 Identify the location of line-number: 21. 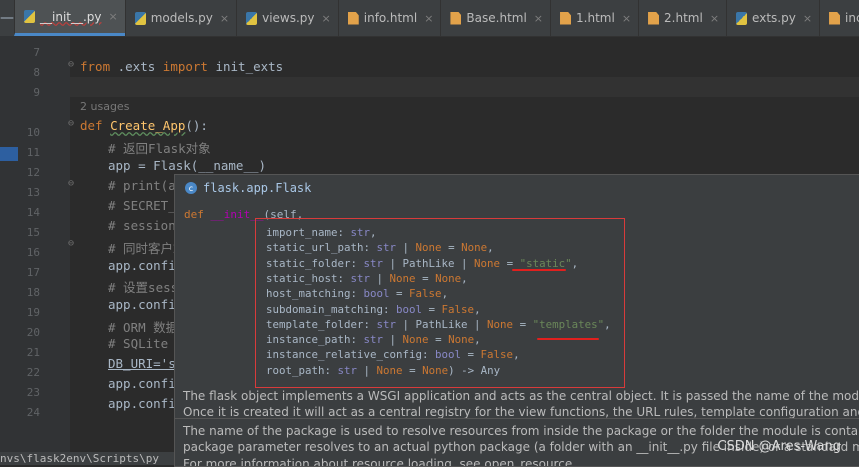
(33, 352).